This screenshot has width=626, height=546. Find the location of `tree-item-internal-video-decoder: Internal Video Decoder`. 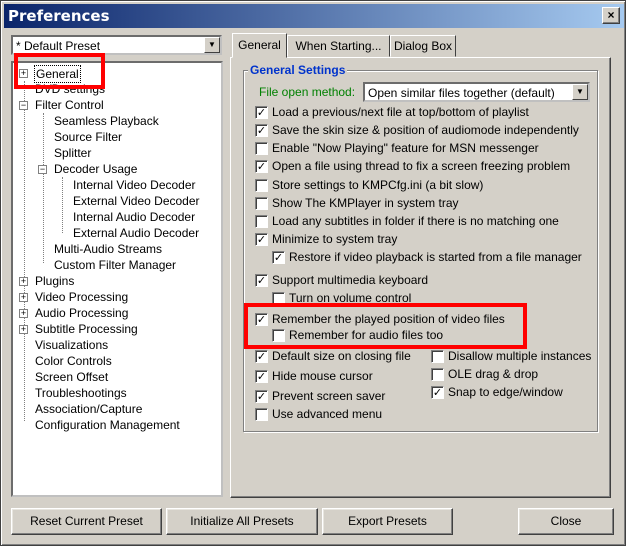

tree-item-internal-video-decoder: Internal Video Decoder is located at coordinates (134, 185).